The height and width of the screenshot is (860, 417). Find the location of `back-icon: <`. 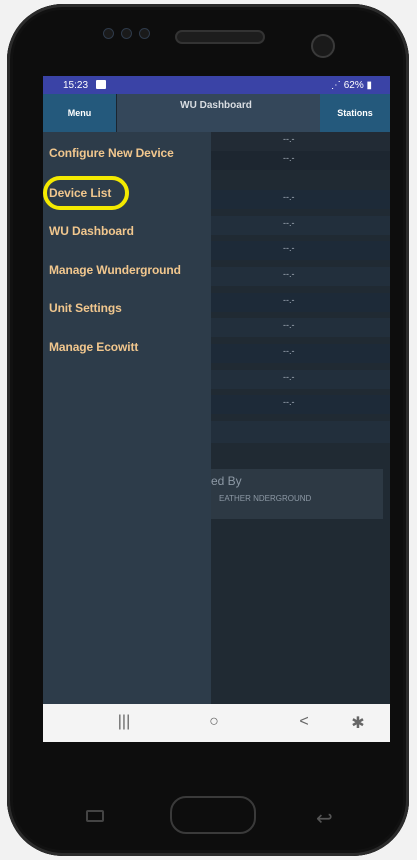

back-icon: < is located at coordinates (304, 722).